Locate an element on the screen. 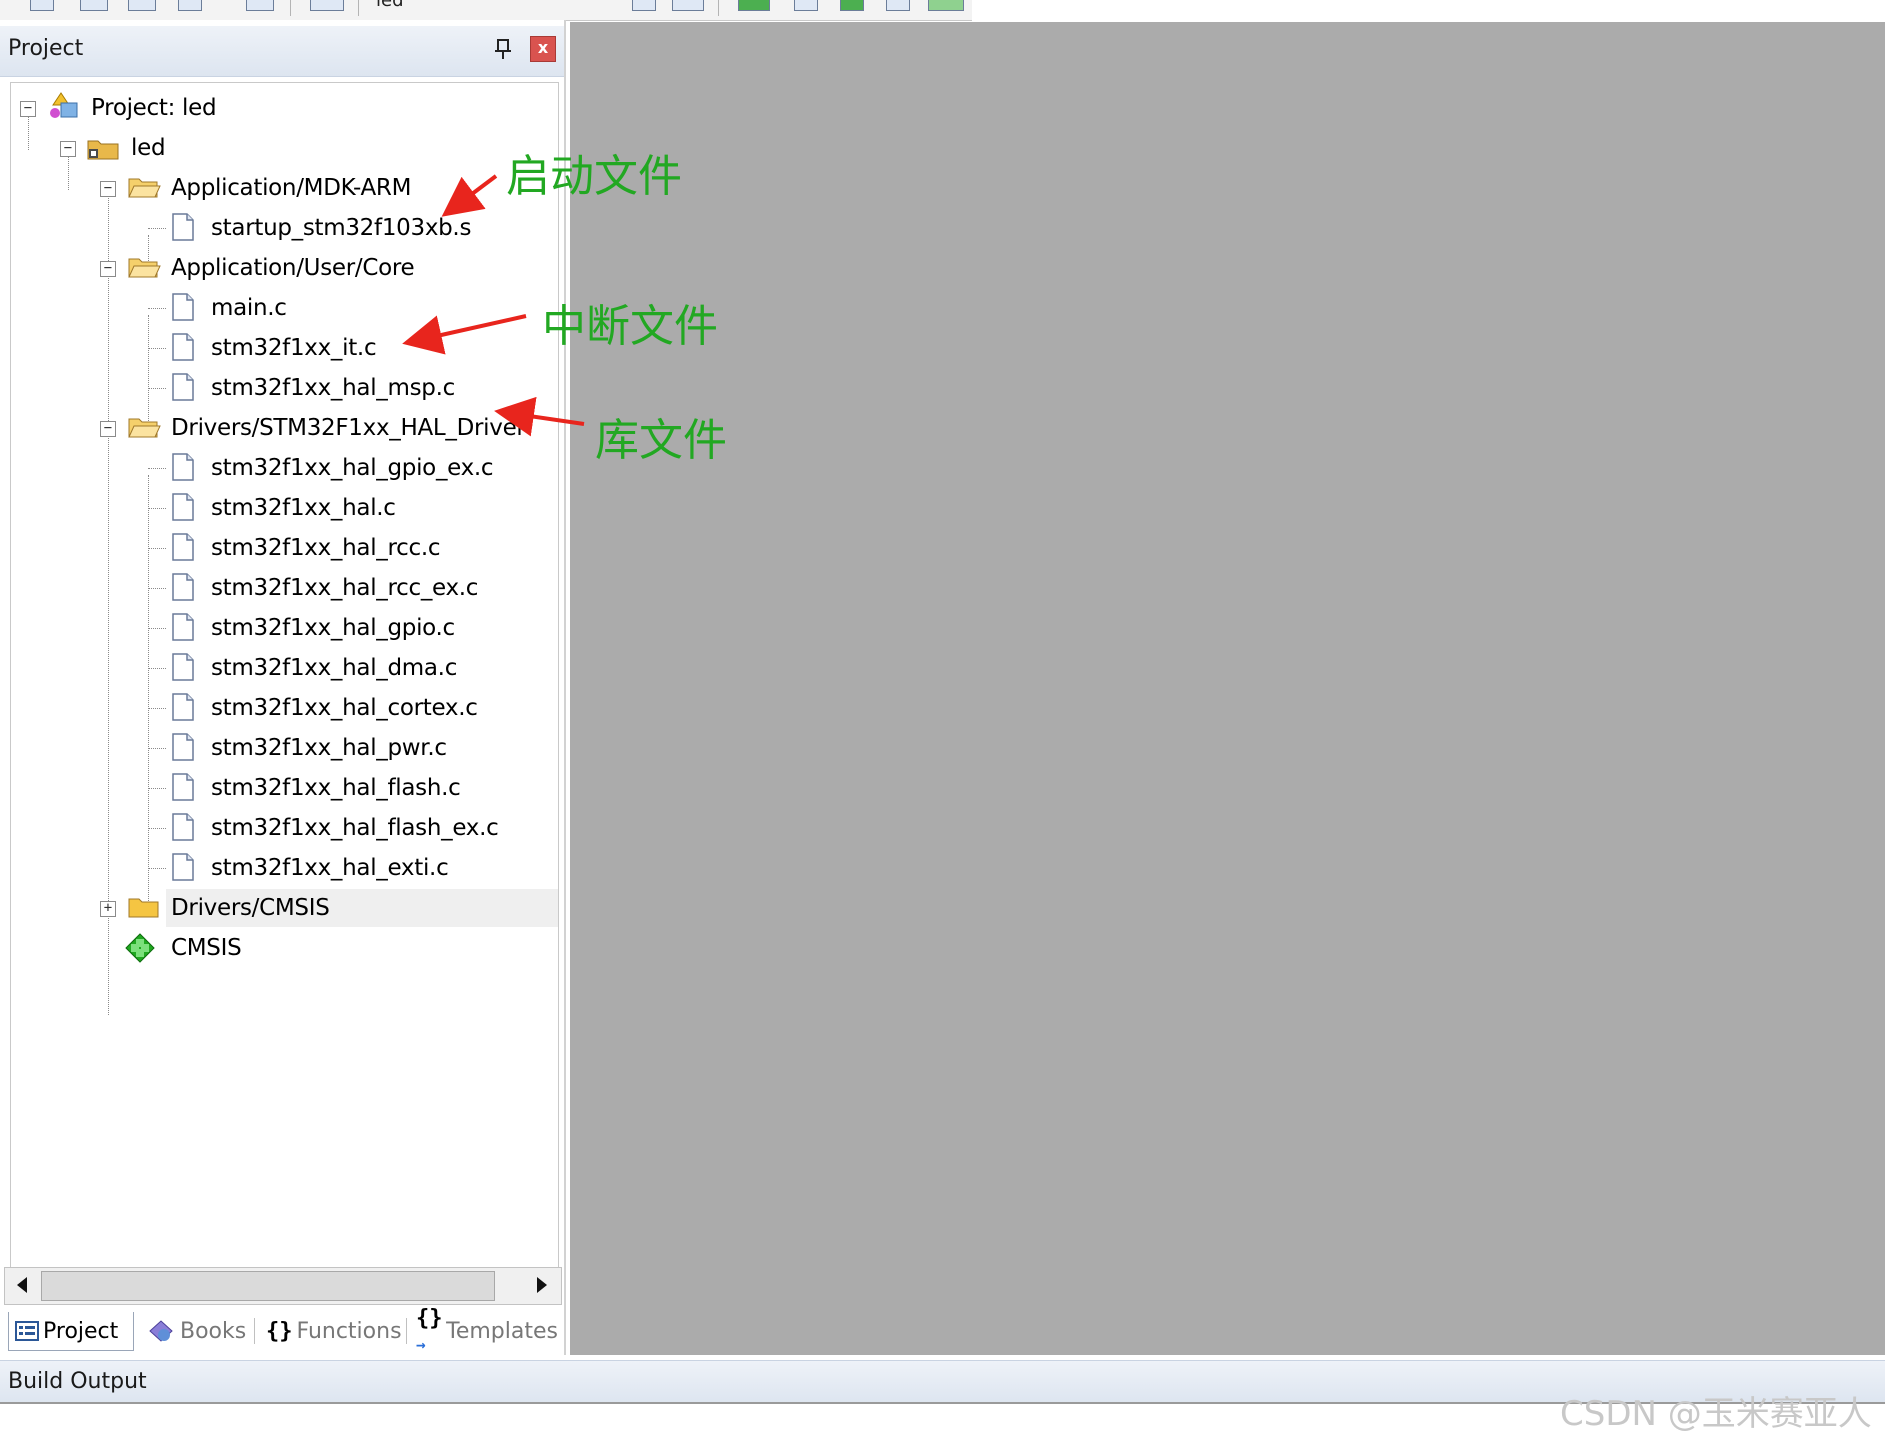 The width and height of the screenshot is (1885, 1441). tree-file: stm32f1xx_hal_exti.c is located at coordinates (230, 868).